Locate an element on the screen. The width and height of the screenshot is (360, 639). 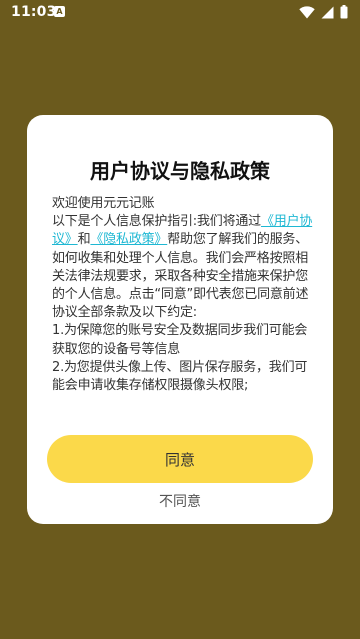
app-notification-icon: A is located at coordinates (59, 11).